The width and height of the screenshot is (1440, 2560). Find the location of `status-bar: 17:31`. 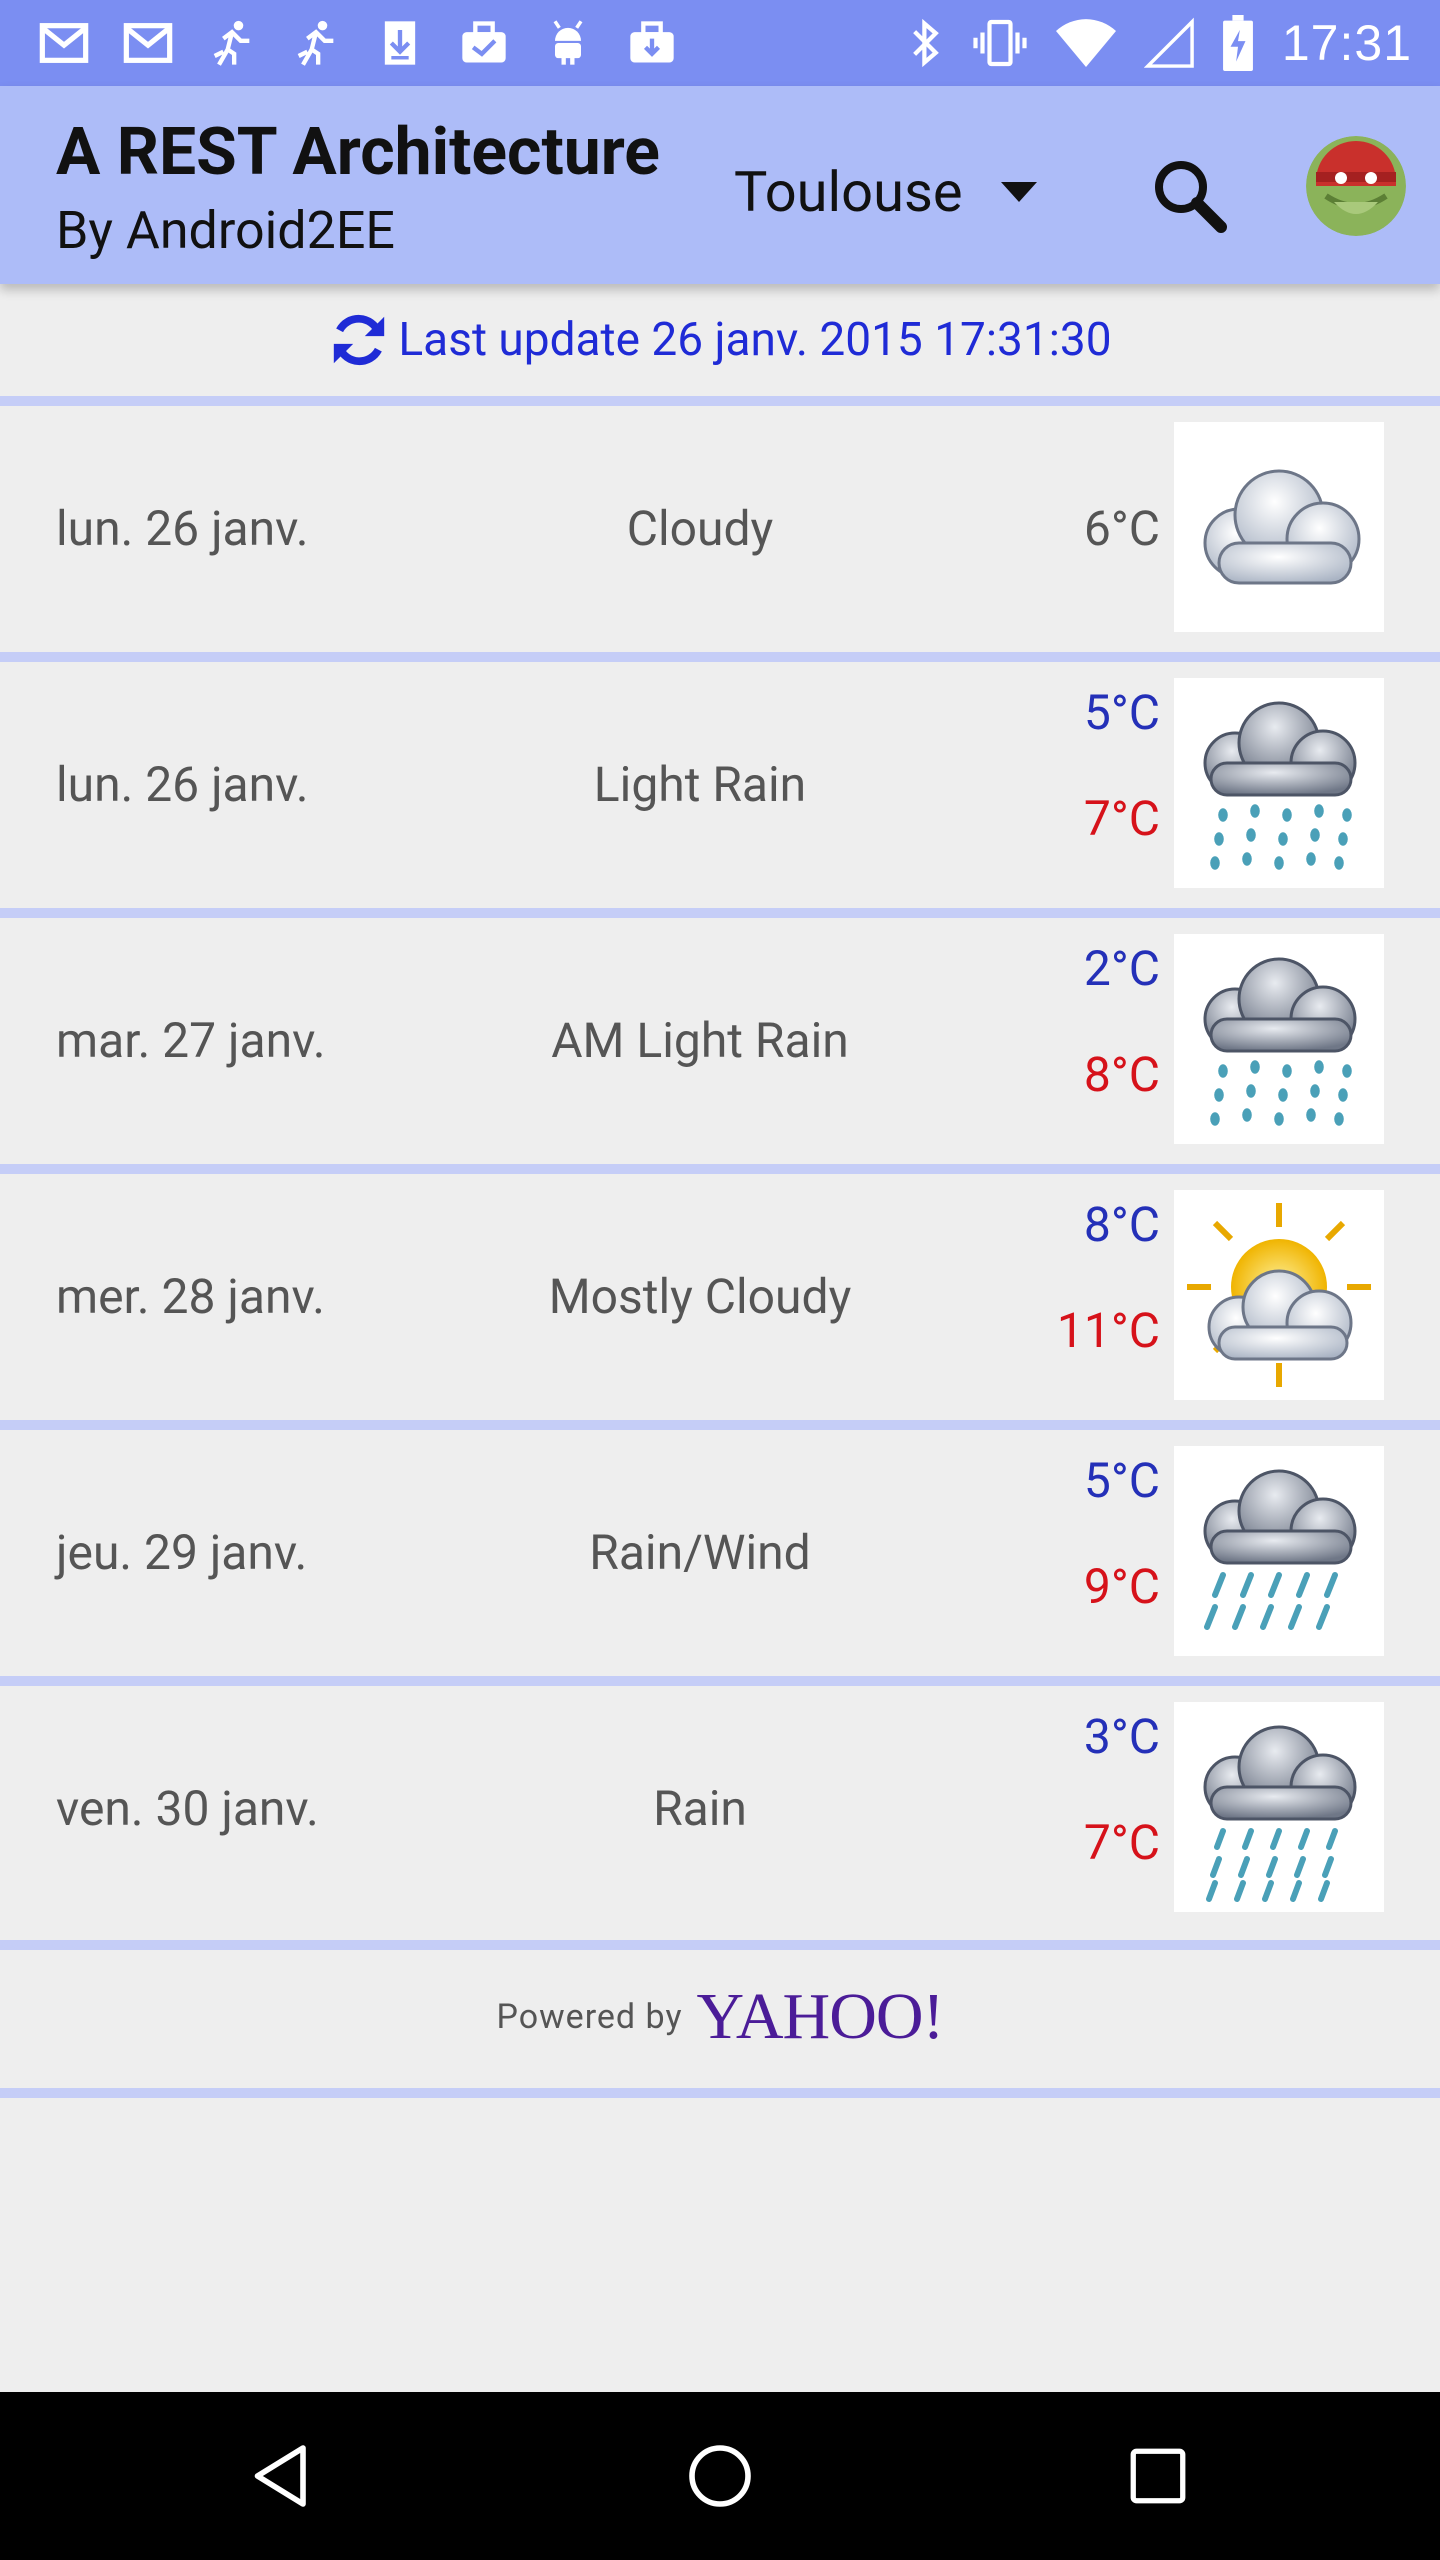

status-bar: 17:31 is located at coordinates (720, 43).